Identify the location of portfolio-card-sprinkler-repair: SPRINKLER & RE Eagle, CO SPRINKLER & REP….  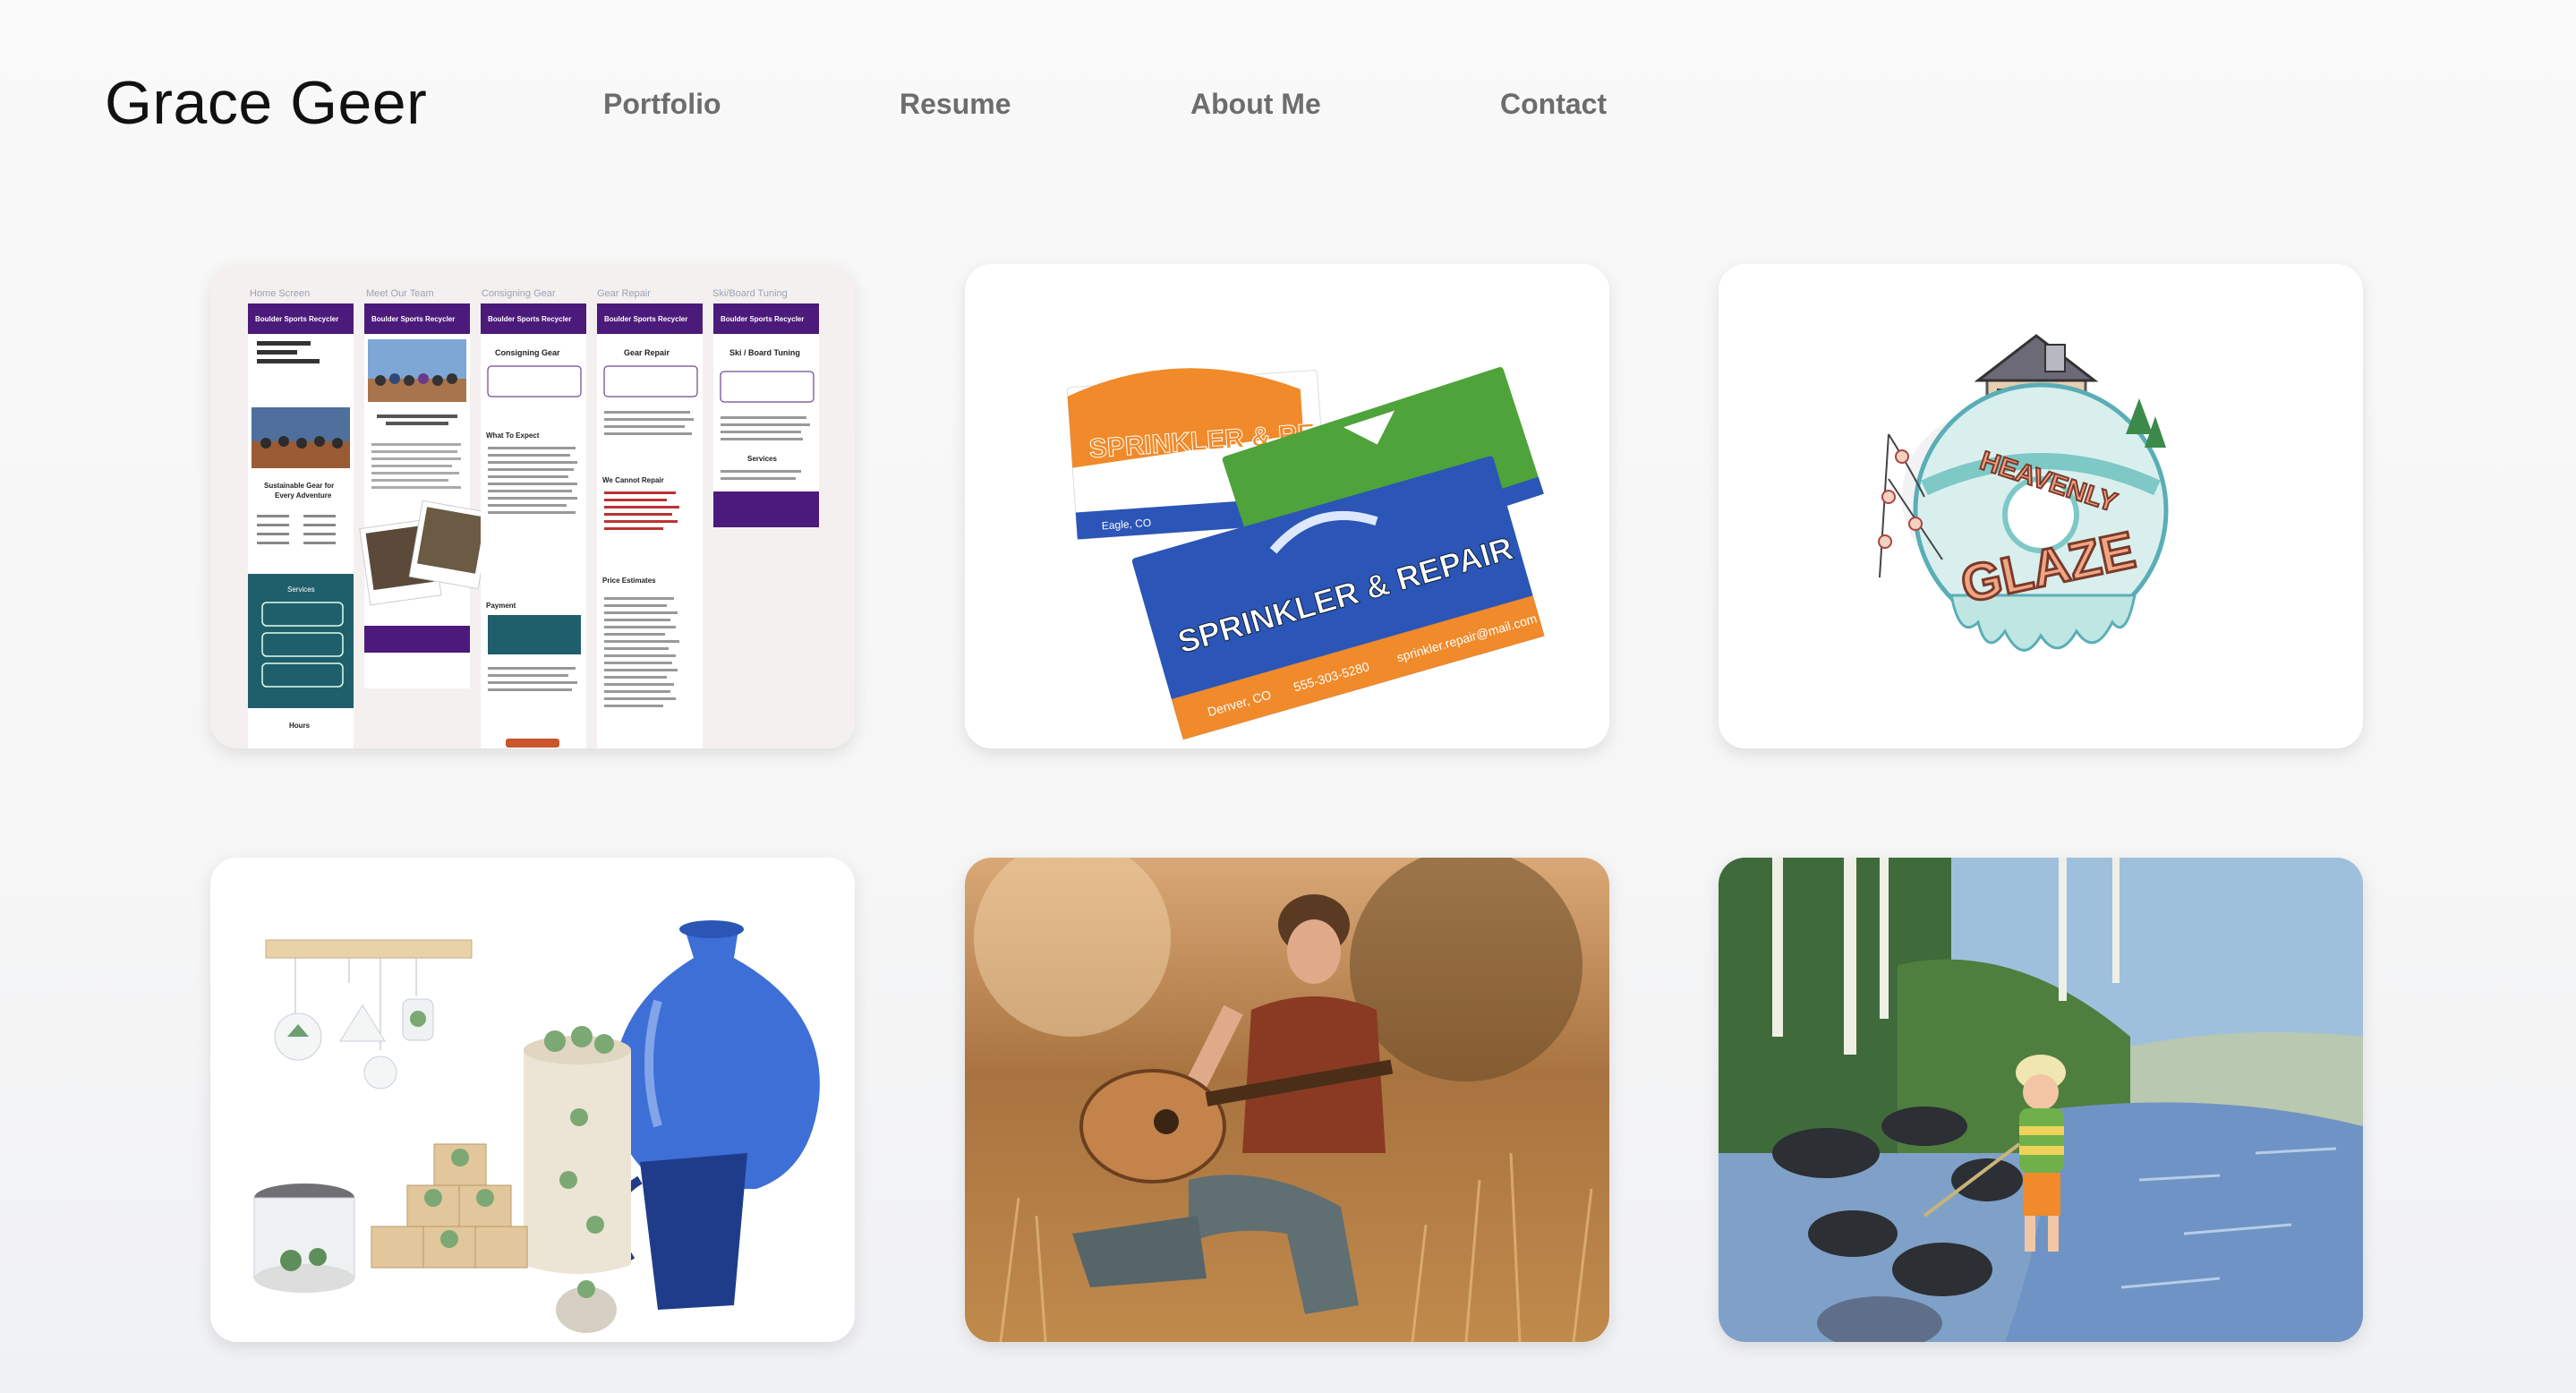
(1287, 506).